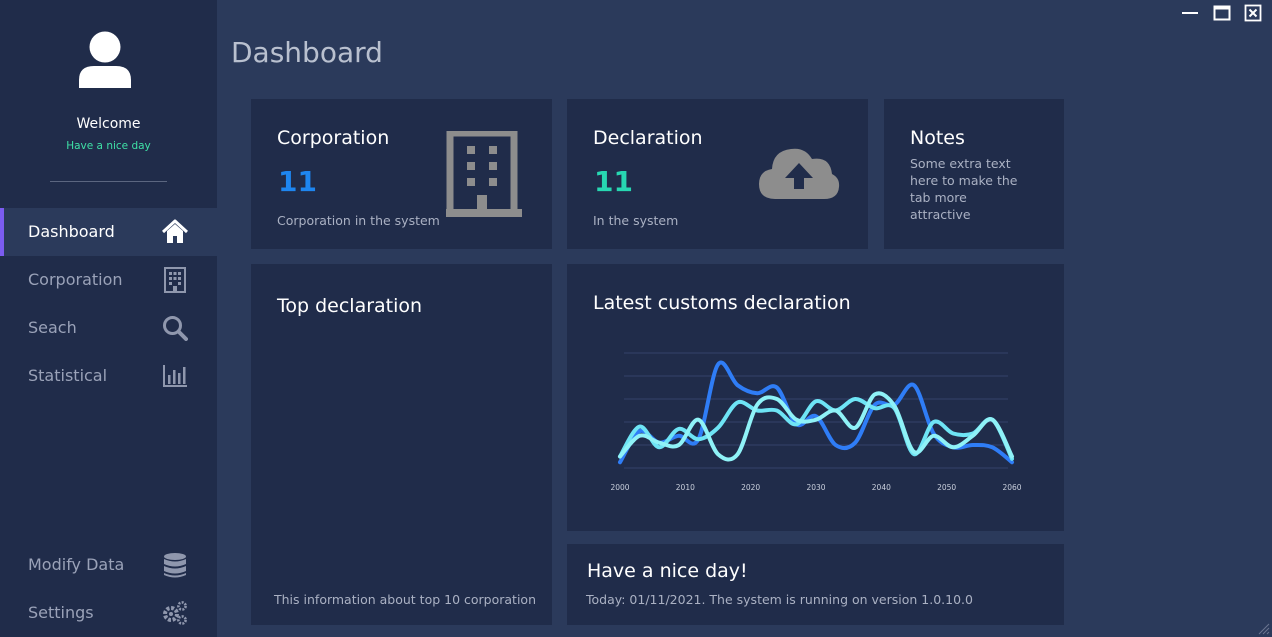  What do you see at coordinates (613, 181) in the screenshot?
I see `declaration-count: 11` at bounding box center [613, 181].